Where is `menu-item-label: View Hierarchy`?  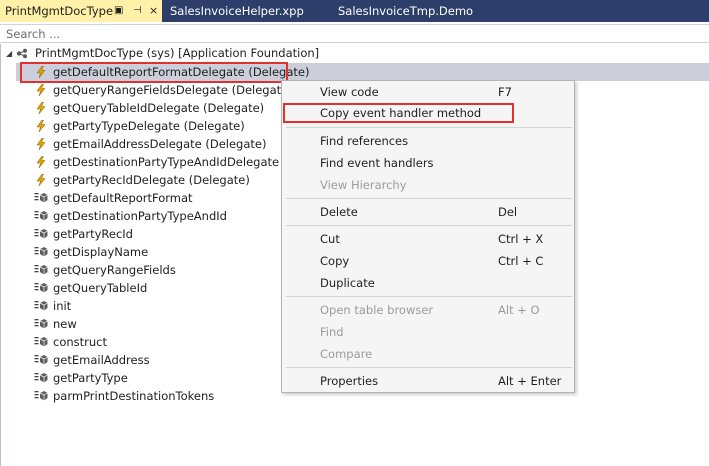
menu-item-label: View Hierarchy is located at coordinates (363, 185).